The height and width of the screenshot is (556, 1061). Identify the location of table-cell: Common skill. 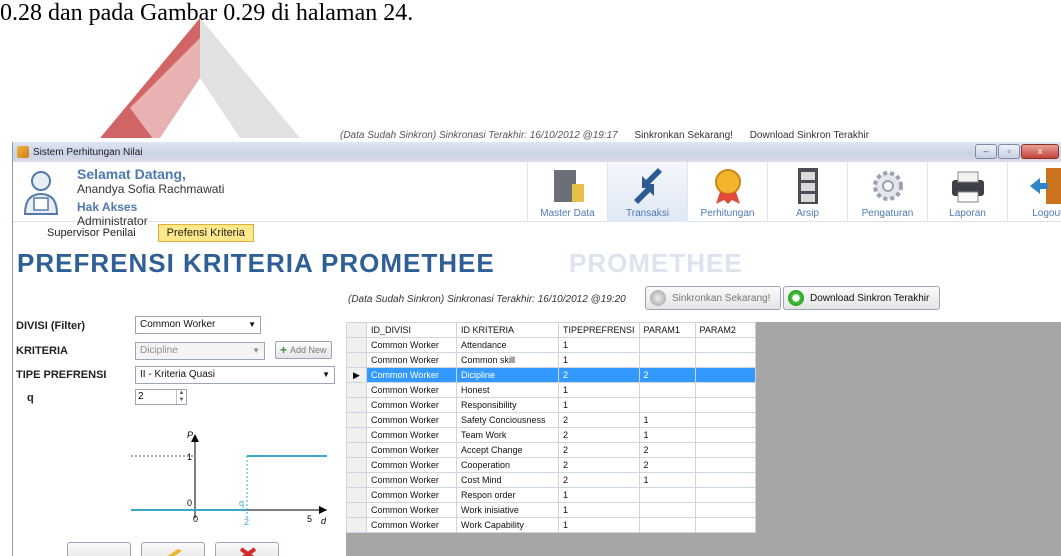
(507, 360).